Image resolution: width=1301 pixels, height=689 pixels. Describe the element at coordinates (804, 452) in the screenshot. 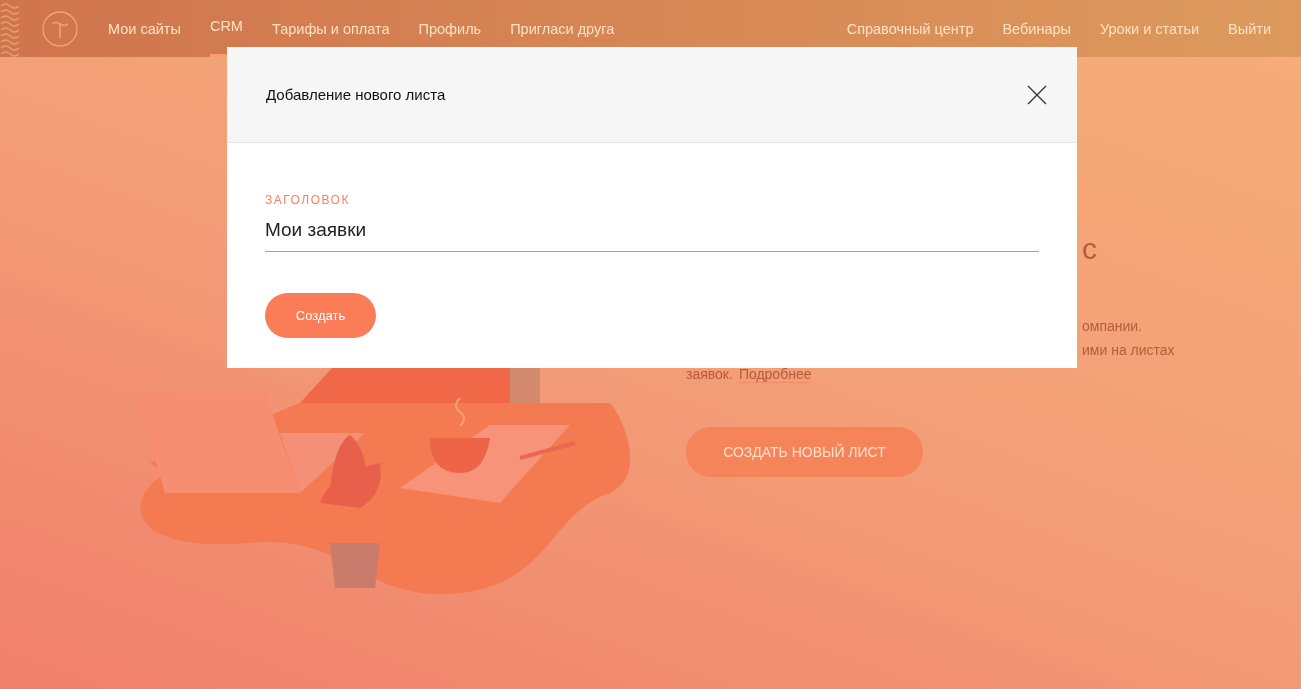

I see `create-sheet-button: СОЗДАТЬ НОВЫЙ ЛИСТ` at that location.